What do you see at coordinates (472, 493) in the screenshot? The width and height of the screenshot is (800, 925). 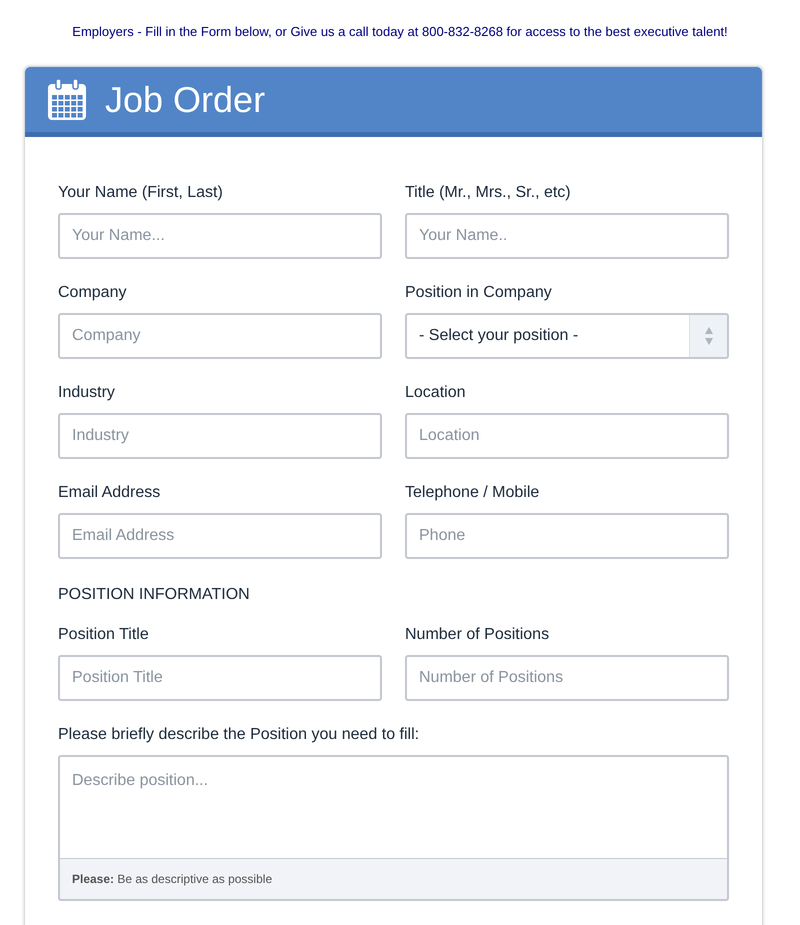 I see `field-label: Telephone / Mobile` at bounding box center [472, 493].